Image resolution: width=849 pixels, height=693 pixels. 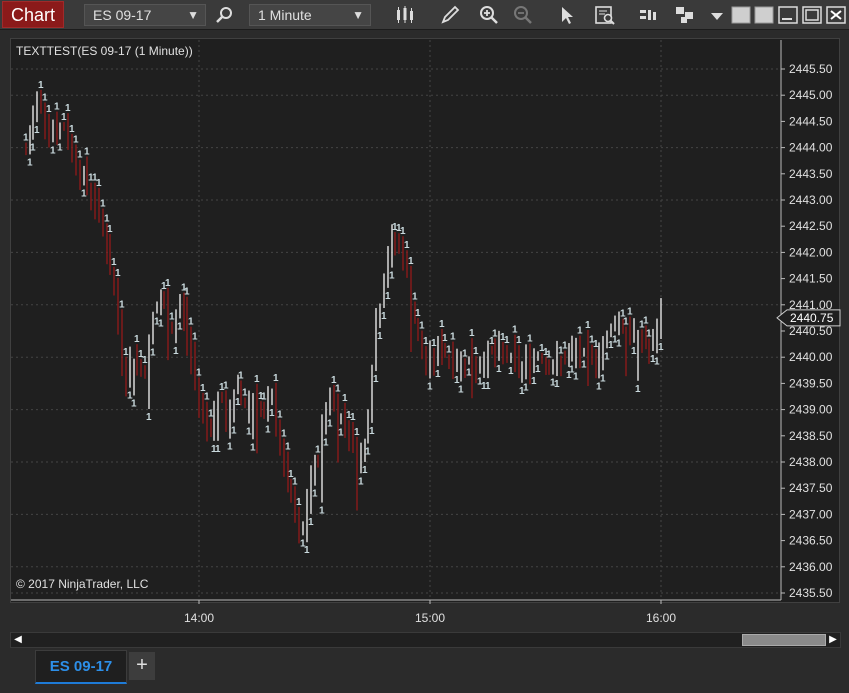 What do you see at coordinates (811, 95) in the screenshot?
I see `y-tick-label: 2445.00` at bounding box center [811, 95].